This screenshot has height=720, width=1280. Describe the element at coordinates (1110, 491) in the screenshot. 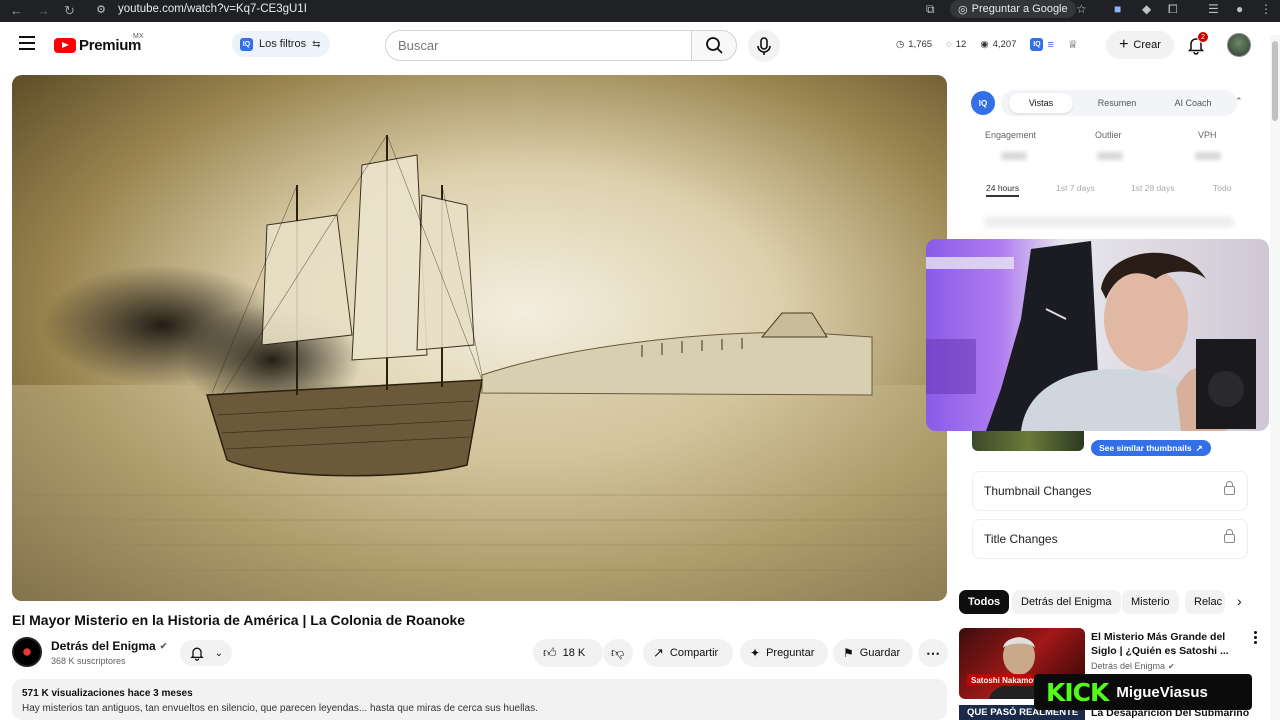

I see `thumbnail-changes-row: Thumbnail Changes` at that location.